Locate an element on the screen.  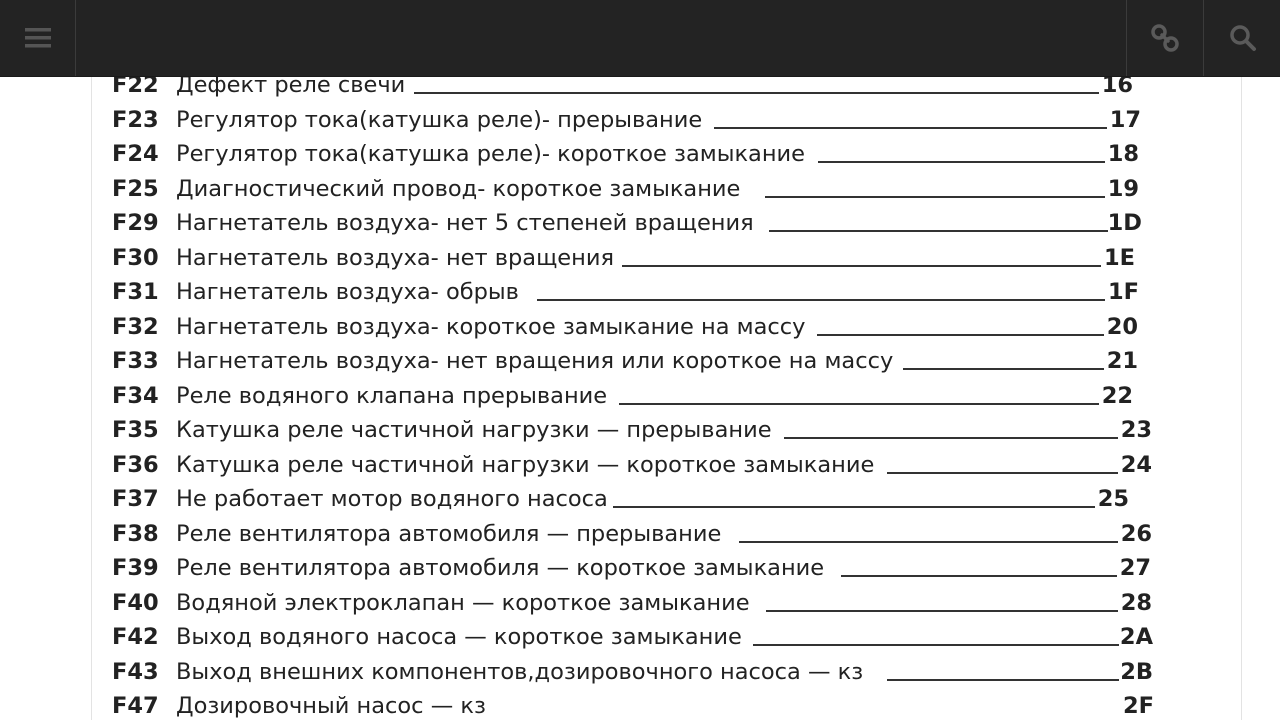
error-code: F34 is located at coordinates (135, 395).